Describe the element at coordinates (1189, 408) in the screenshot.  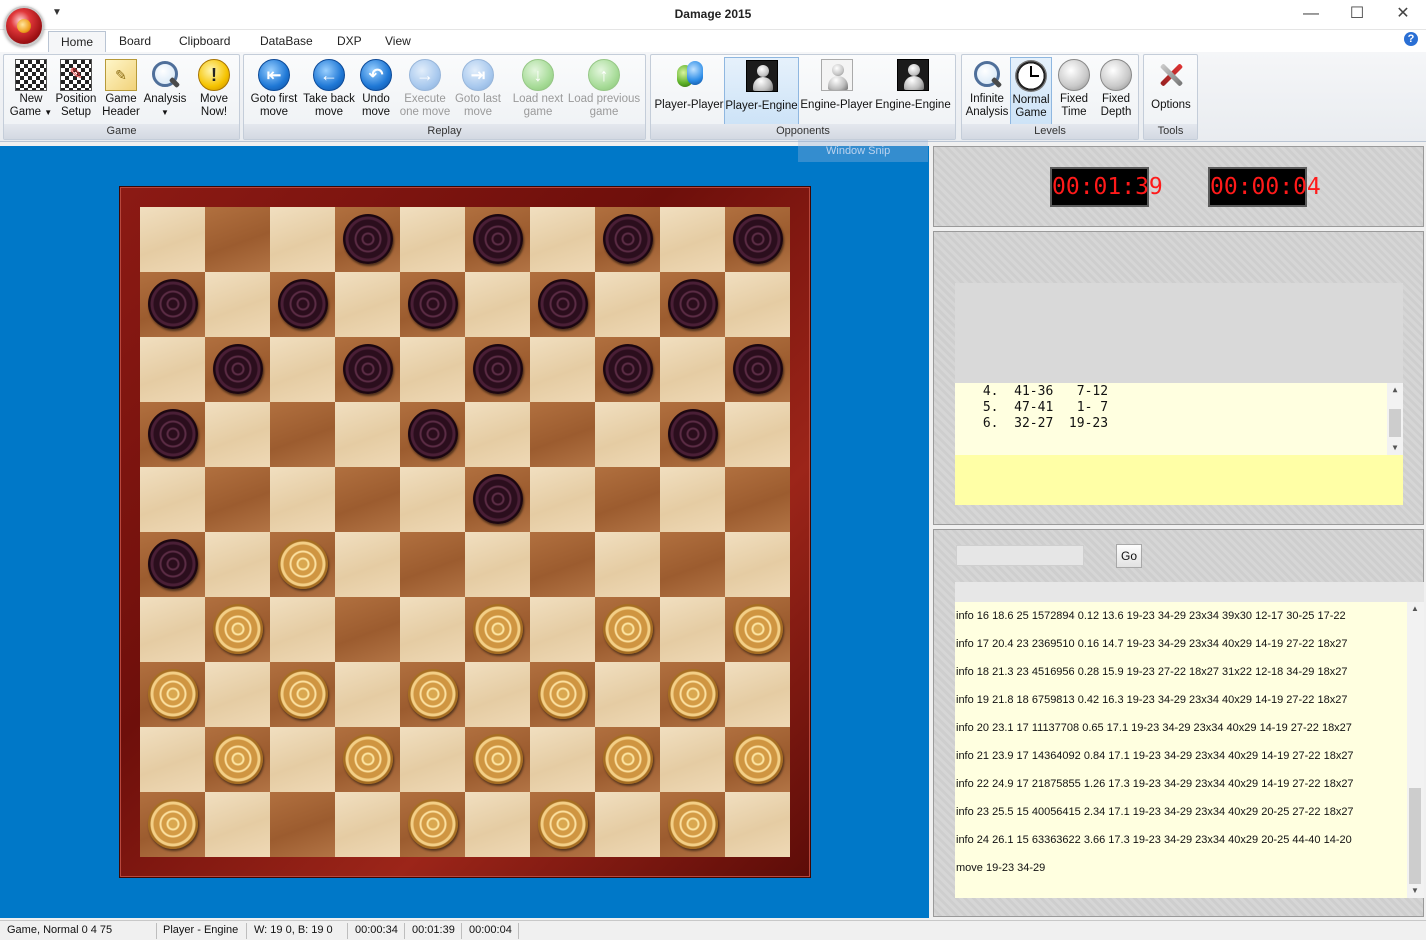
I see `move-row: 5. 47-41 1- 7` at that location.